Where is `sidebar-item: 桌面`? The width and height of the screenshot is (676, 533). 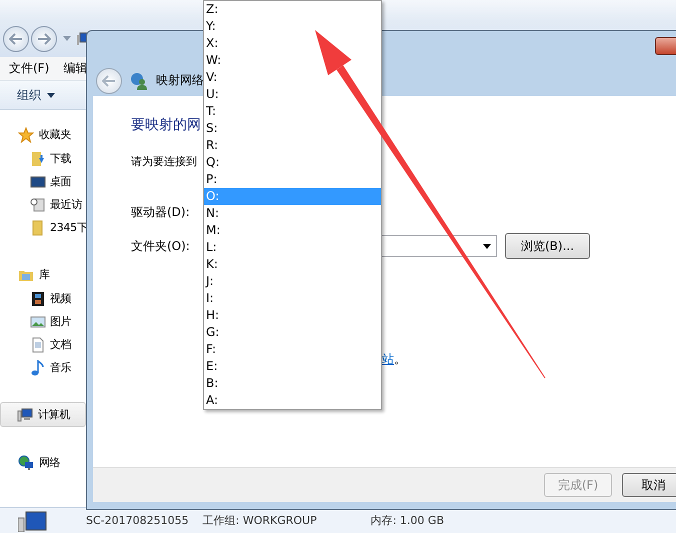
sidebar-item: 桌面 is located at coordinates (61, 181).